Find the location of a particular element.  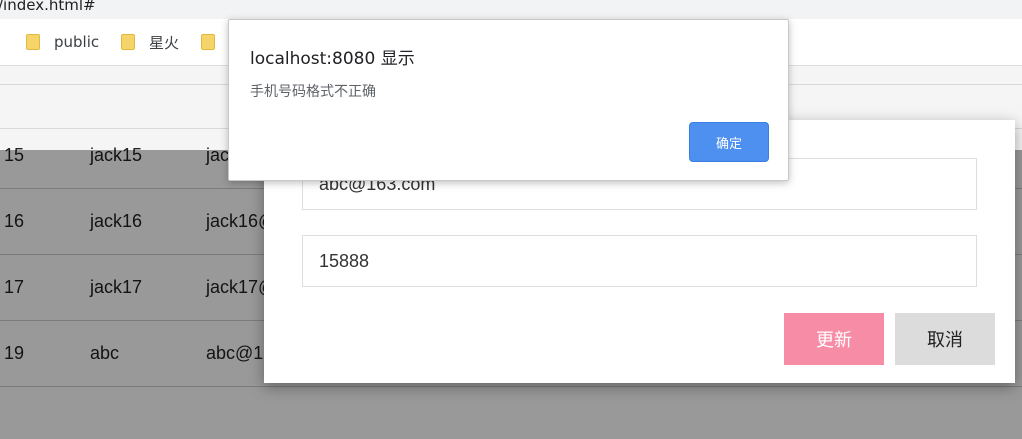

bookmark-xinghuo: 星火 is located at coordinates (150, 42).